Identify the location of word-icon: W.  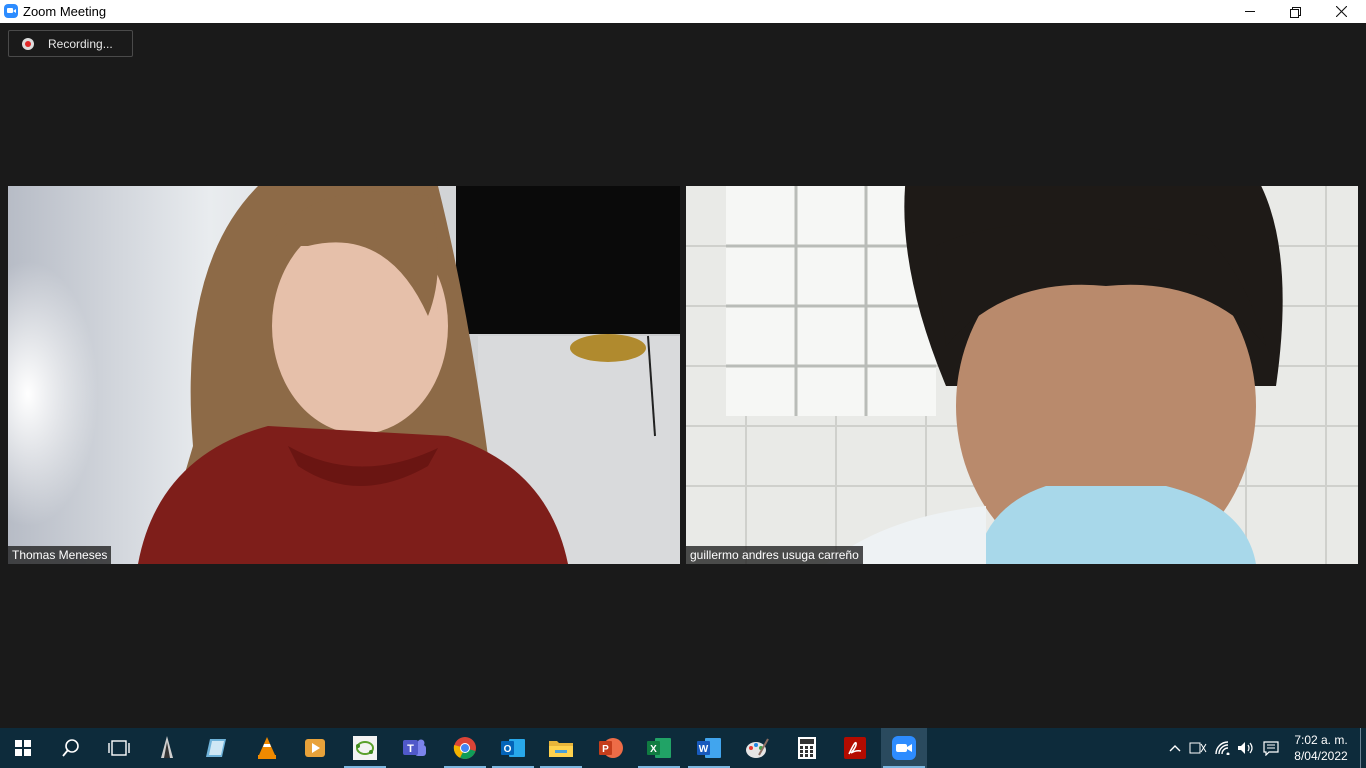
(709, 748).